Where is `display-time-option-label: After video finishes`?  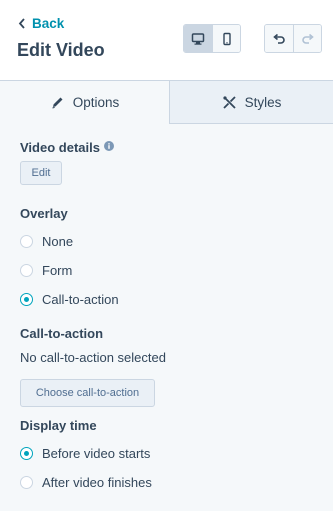 display-time-option-label: After video finishes is located at coordinates (97, 482).